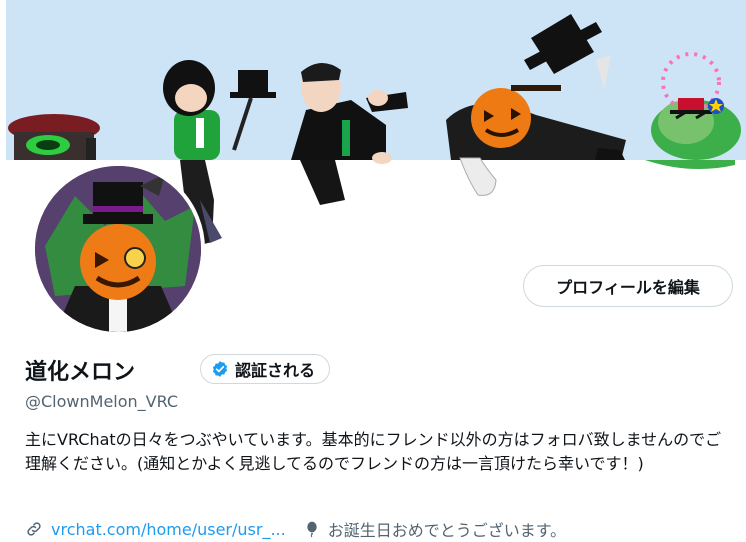 The image size is (746, 542). Describe the element at coordinates (447, 530) in the screenshot. I see `birthday-text: お誕生日おめでとうございます。` at that location.